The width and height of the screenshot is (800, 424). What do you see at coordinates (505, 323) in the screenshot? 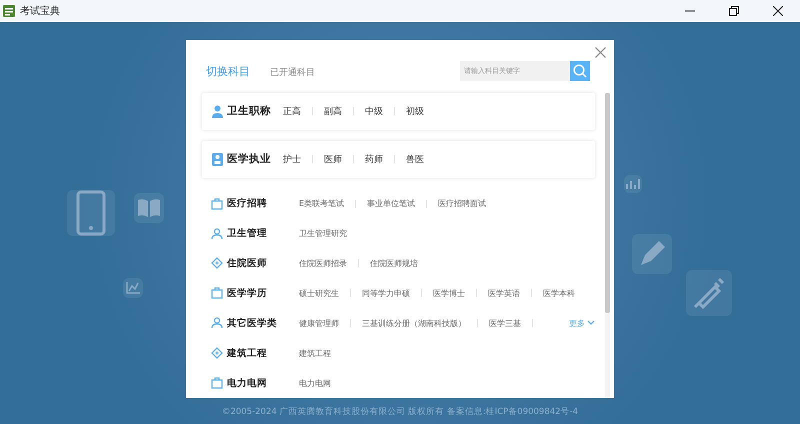
I see `subject-link: 医学三基` at bounding box center [505, 323].